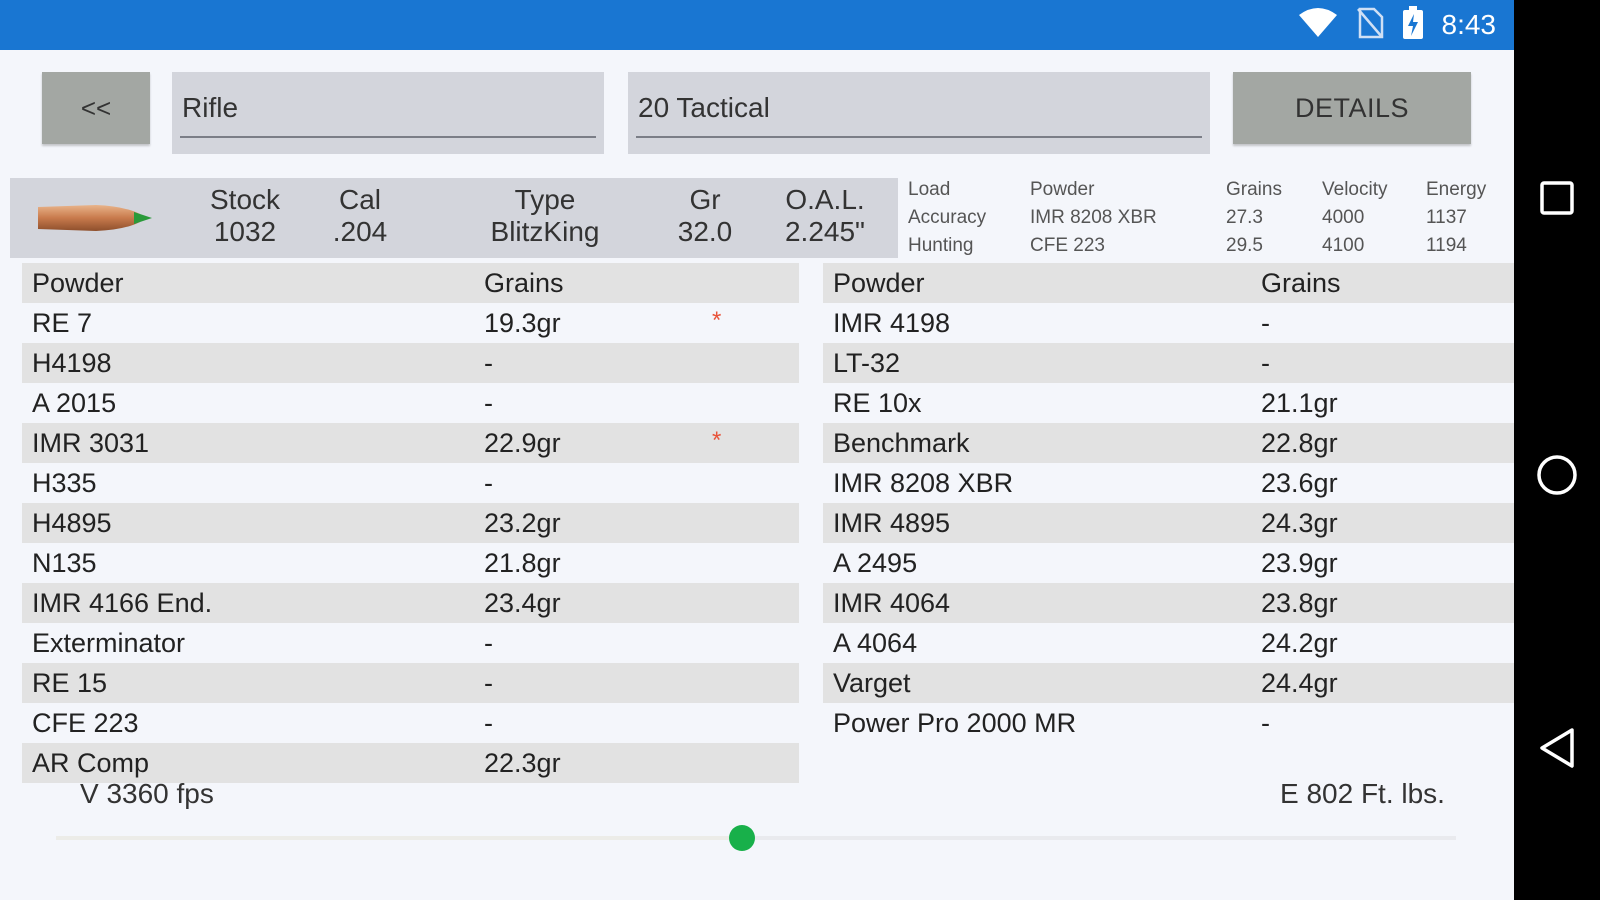 Image resolution: width=1600 pixels, height=900 pixels. I want to click on powder-name: RE 15, so click(70, 683).